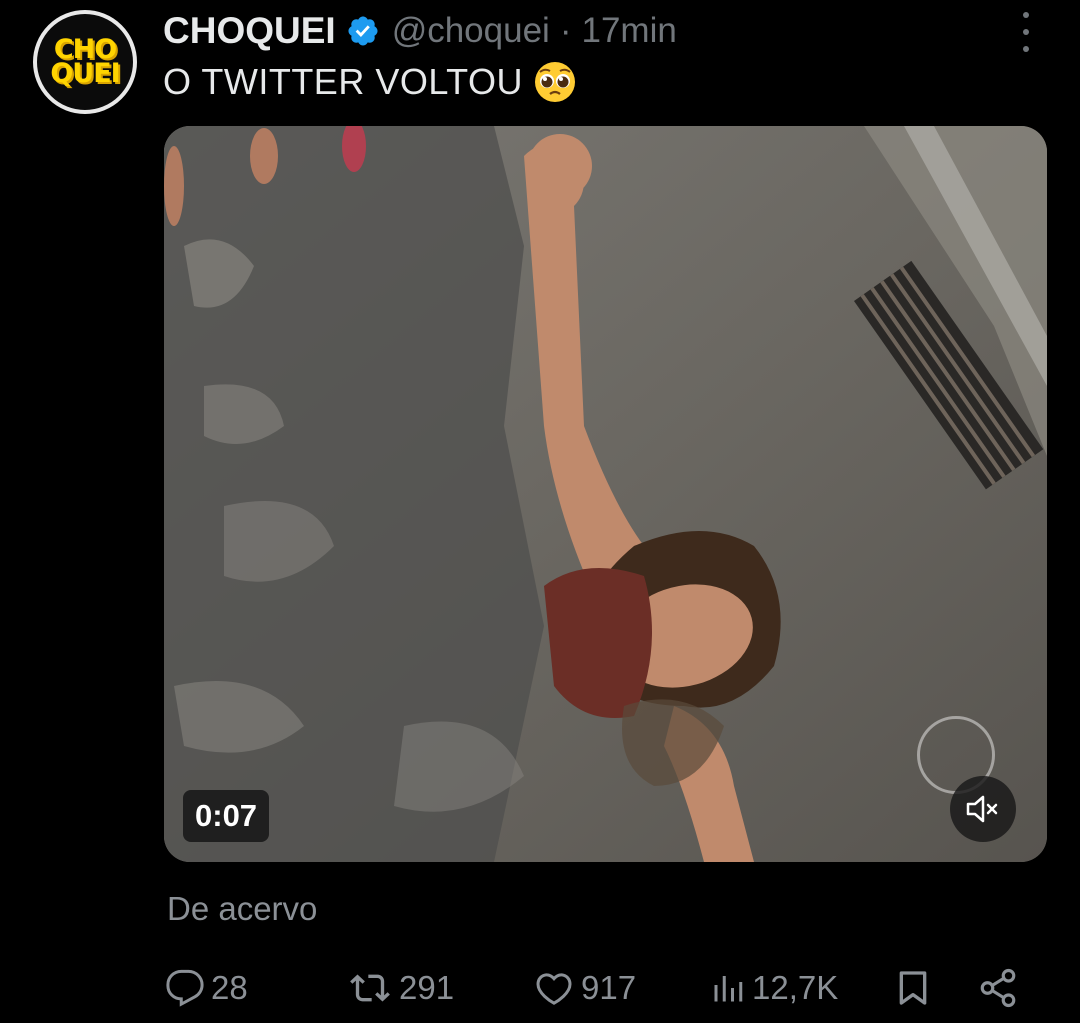 This screenshot has height=1023, width=1080. I want to click on tweet-header: CHOQUEI @choquei · 17min, so click(601, 31).